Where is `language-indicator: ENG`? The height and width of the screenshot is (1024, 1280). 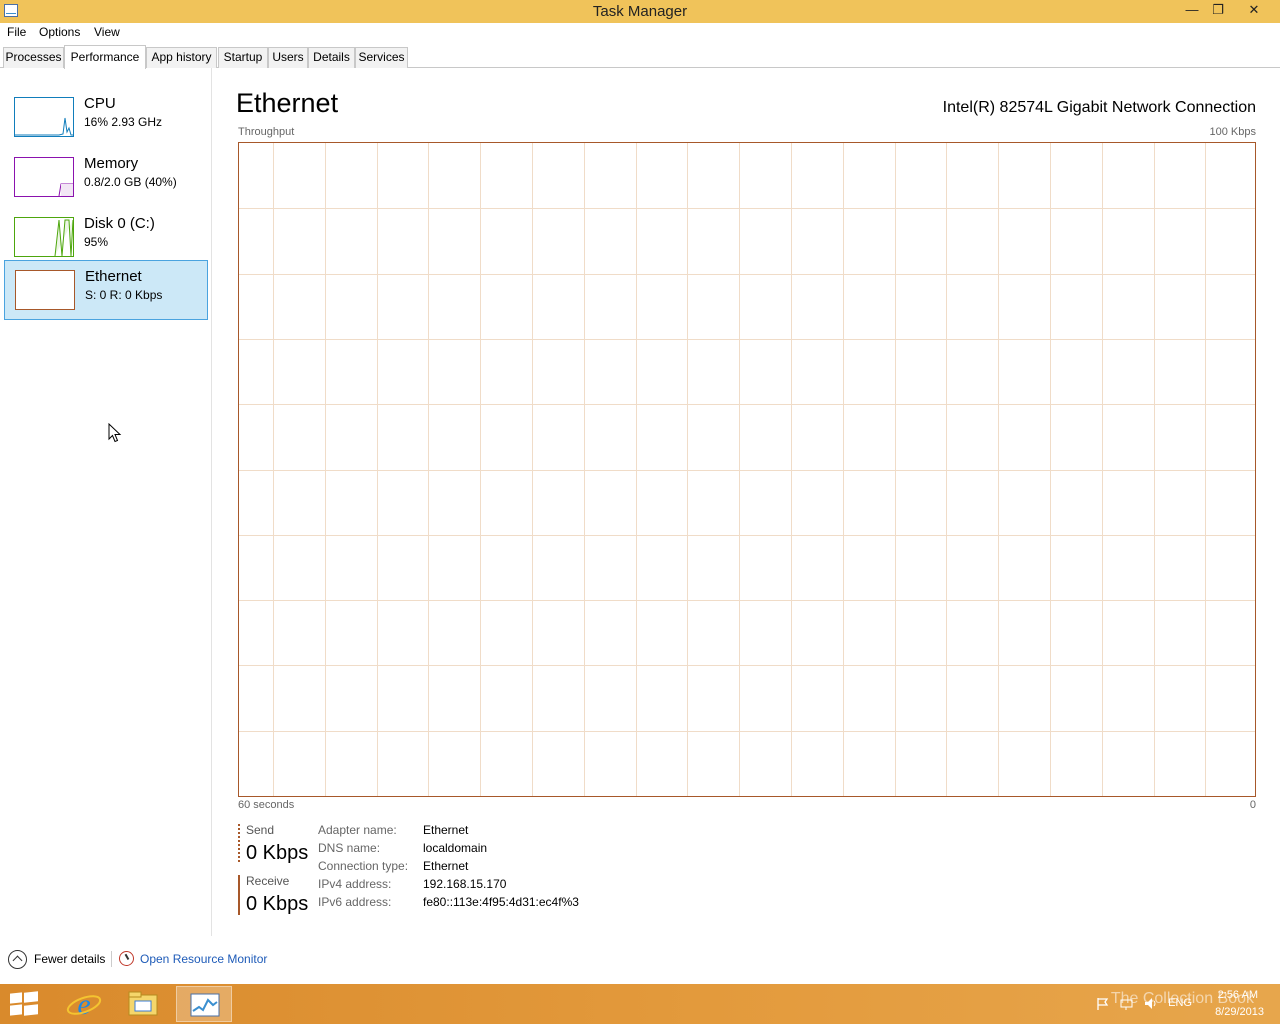 language-indicator: ENG is located at coordinates (1180, 1003).